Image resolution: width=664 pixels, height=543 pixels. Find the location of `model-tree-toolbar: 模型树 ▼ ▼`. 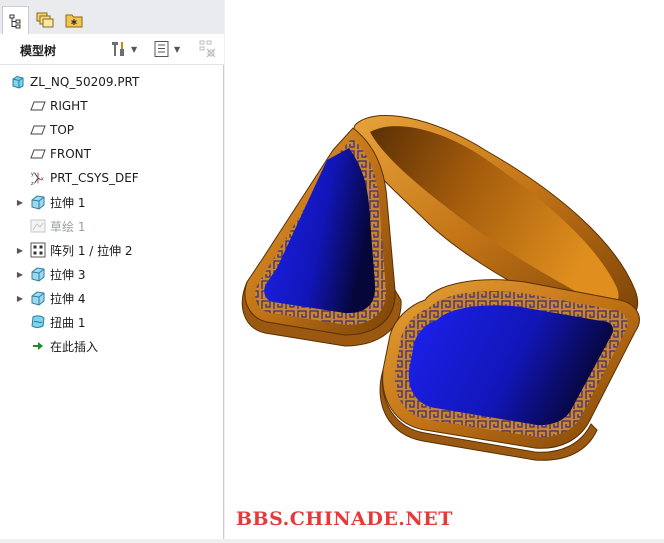

model-tree-toolbar: 模型树 ▼ ▼ is located at coordinates (112, 49).